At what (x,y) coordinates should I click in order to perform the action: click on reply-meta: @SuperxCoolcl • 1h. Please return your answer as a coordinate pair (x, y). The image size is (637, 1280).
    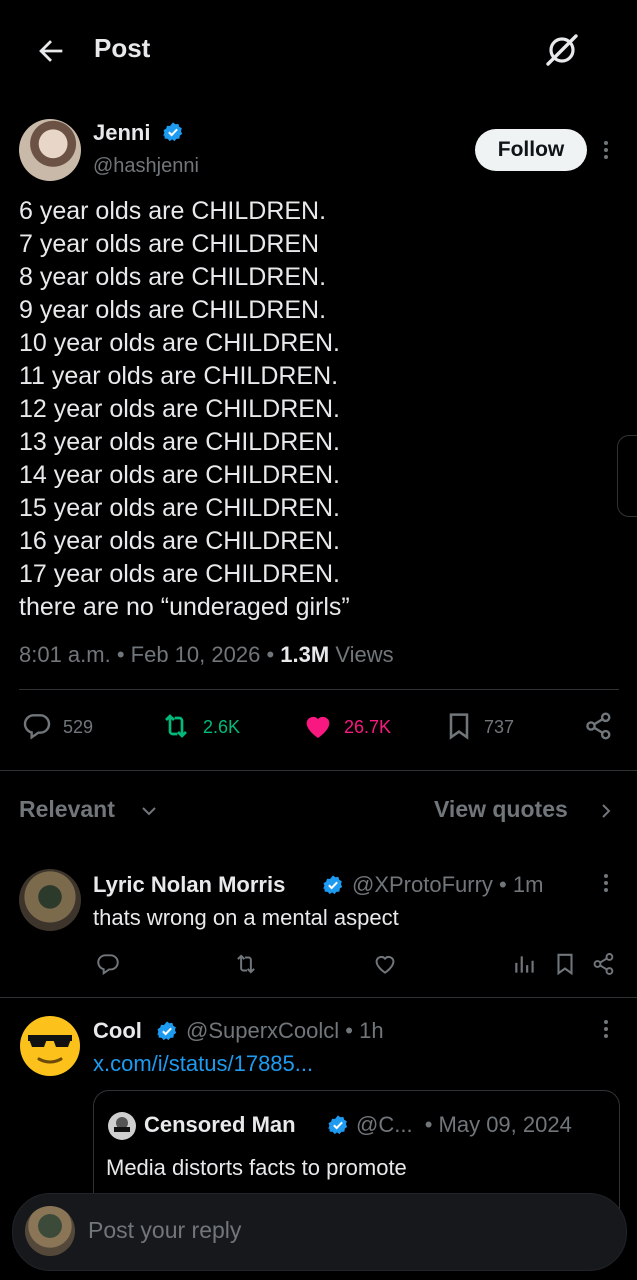
    Looking at the image, I should click on (285, 1030).